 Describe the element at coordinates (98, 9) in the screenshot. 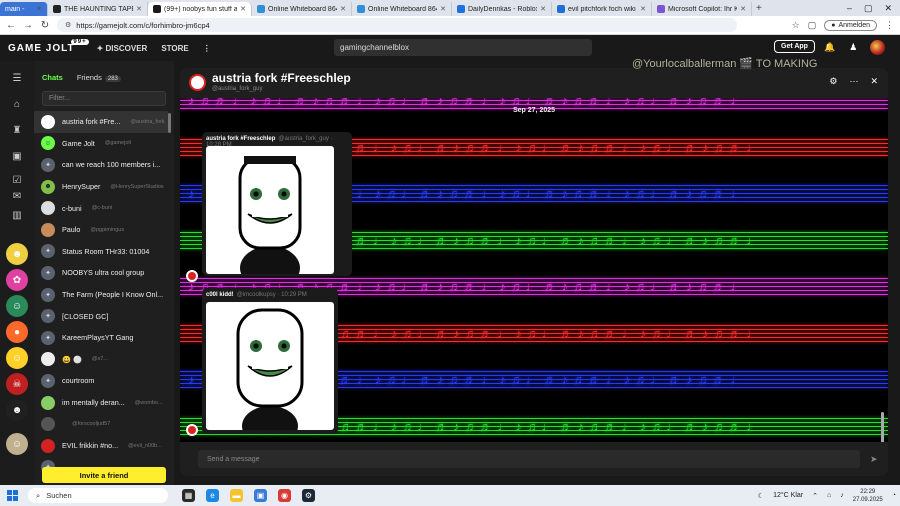

I see `browser-tab: THE HAUNTING TAPES C✕` at that location.